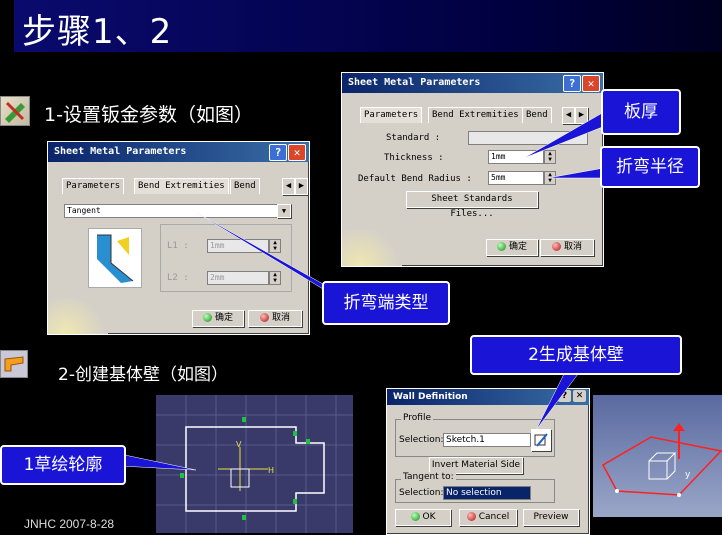 The image size is (722, 535). I want to click on footer-text: JNHC 2007-8-28, so click(69, 524).